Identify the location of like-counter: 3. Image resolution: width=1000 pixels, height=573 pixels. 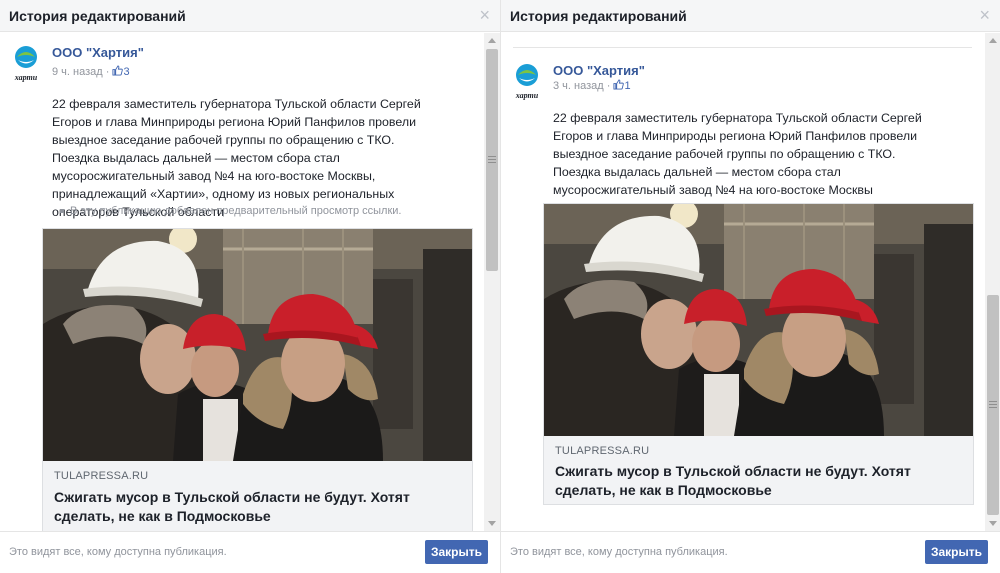
(121, 71).